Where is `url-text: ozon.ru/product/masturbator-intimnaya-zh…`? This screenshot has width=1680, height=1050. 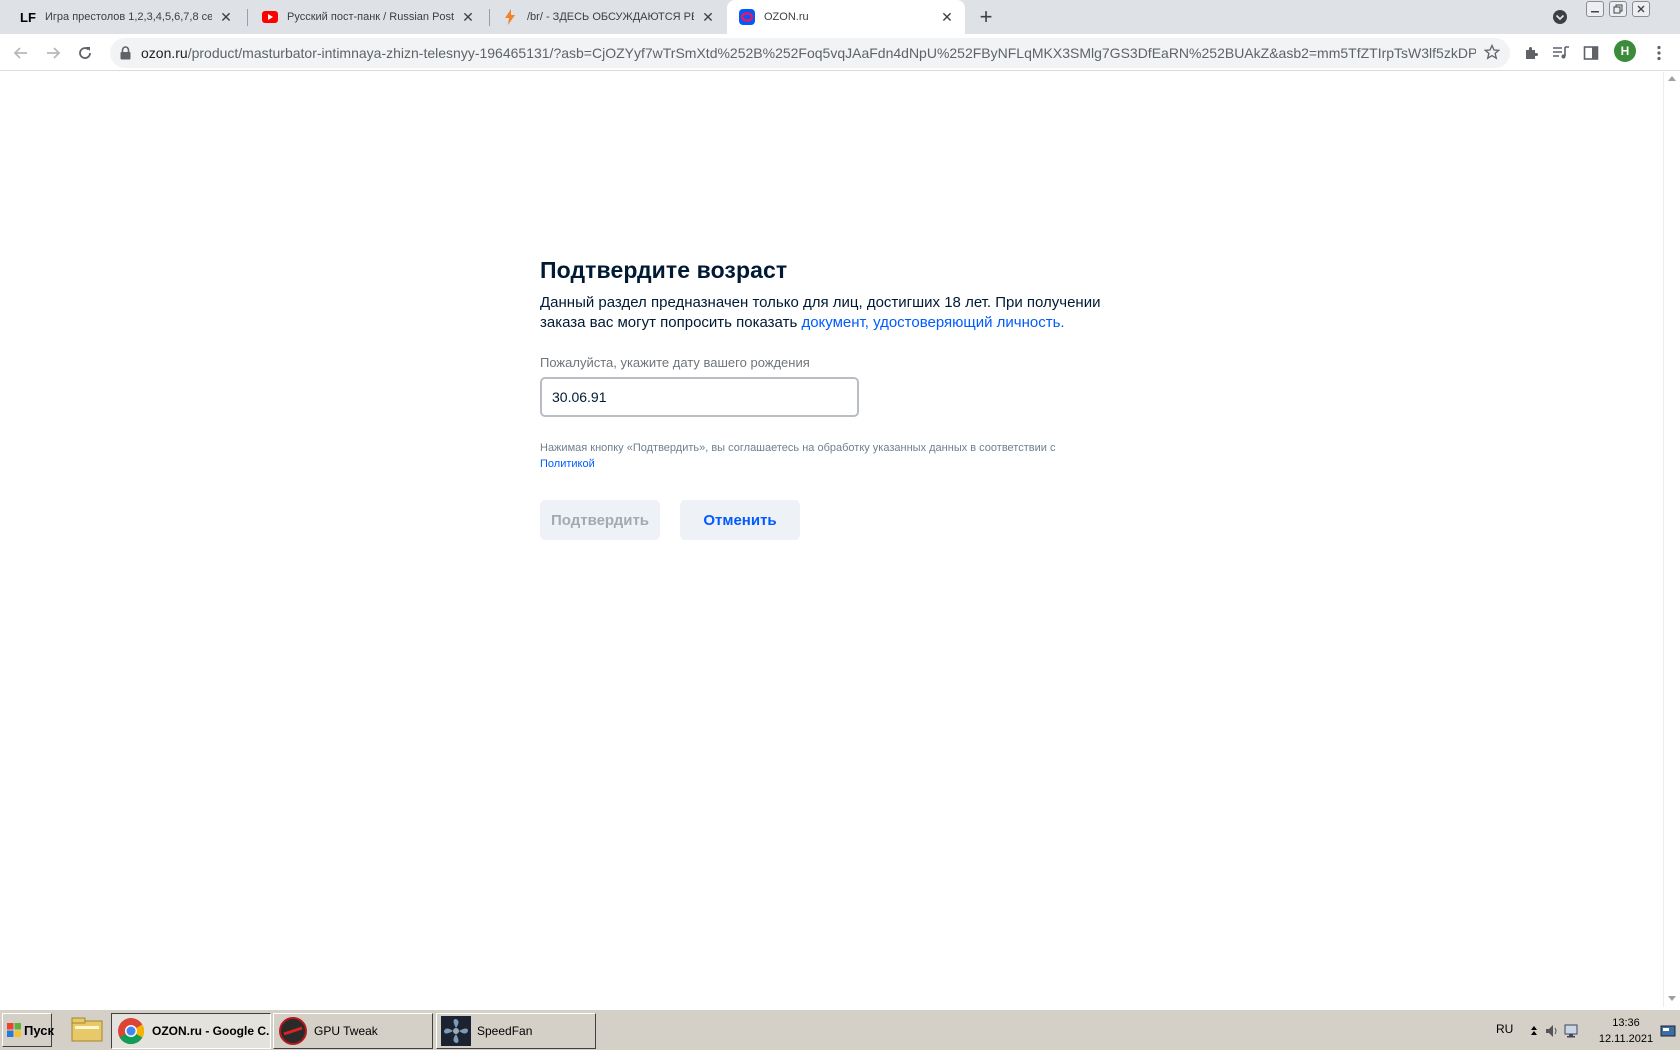 url-text: ozon.ru/product/masturbator-intimnaya-zh… is located at coordinates (808, 53).